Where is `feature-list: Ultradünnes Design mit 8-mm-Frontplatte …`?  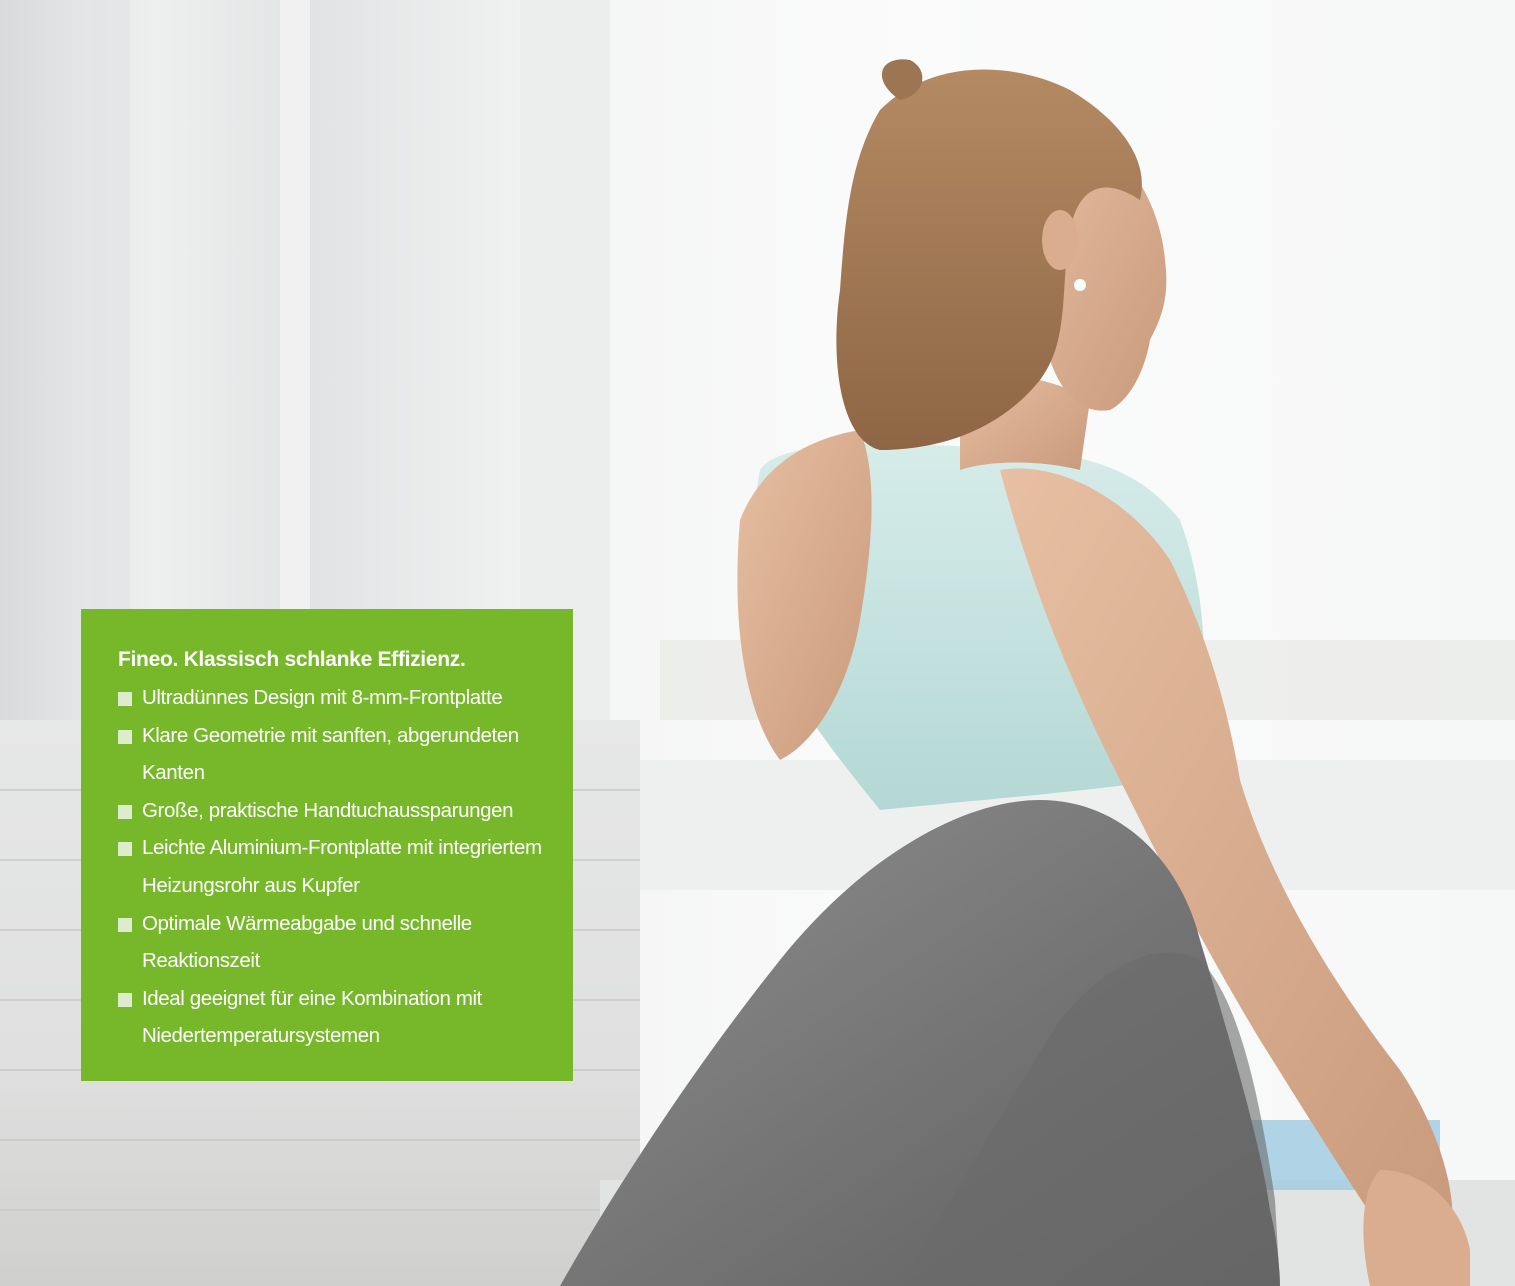
feature-list: Ultradünnes Design mit 8-mm-Frontplatte … is located at coordinates (333, 867).